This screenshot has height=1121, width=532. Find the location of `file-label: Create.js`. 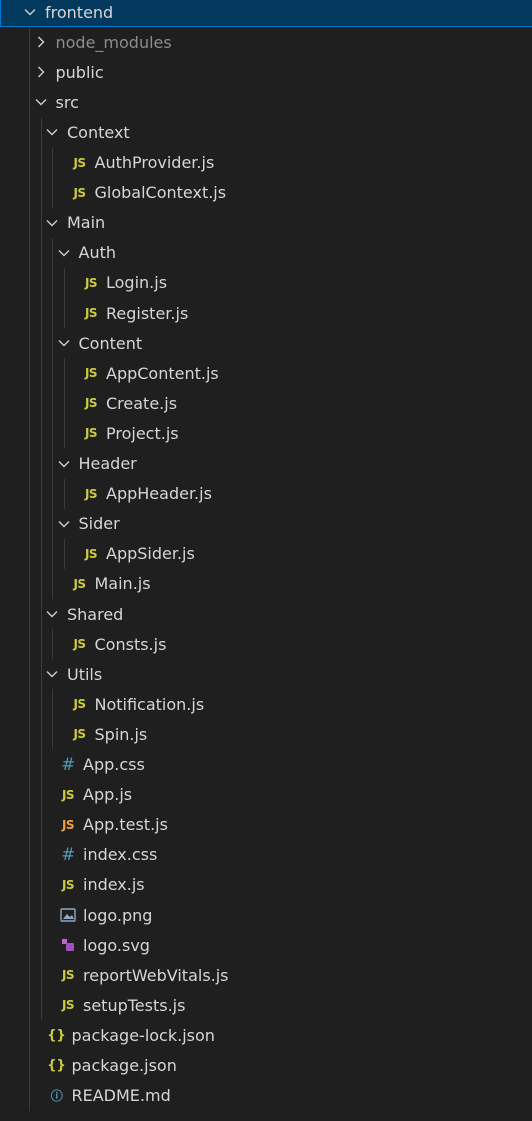

file-label: Create.js is located at coordinates (142, 403).